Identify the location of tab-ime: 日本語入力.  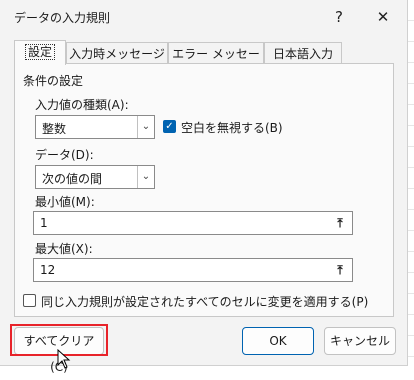
(303, 53).